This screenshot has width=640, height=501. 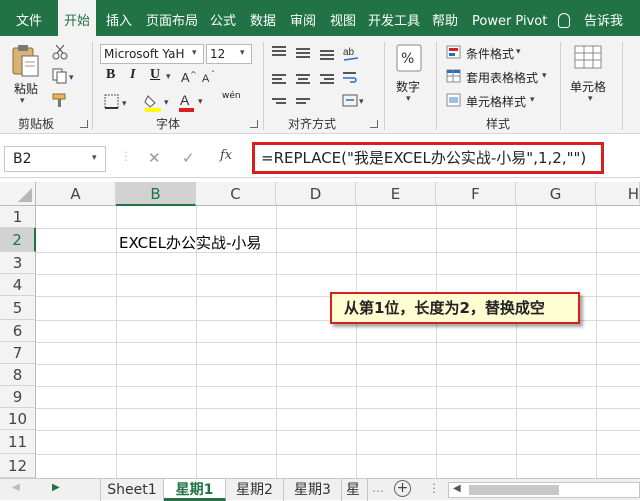 I want to click on tab-developer: 开发工具, so click(x=394, y=18).